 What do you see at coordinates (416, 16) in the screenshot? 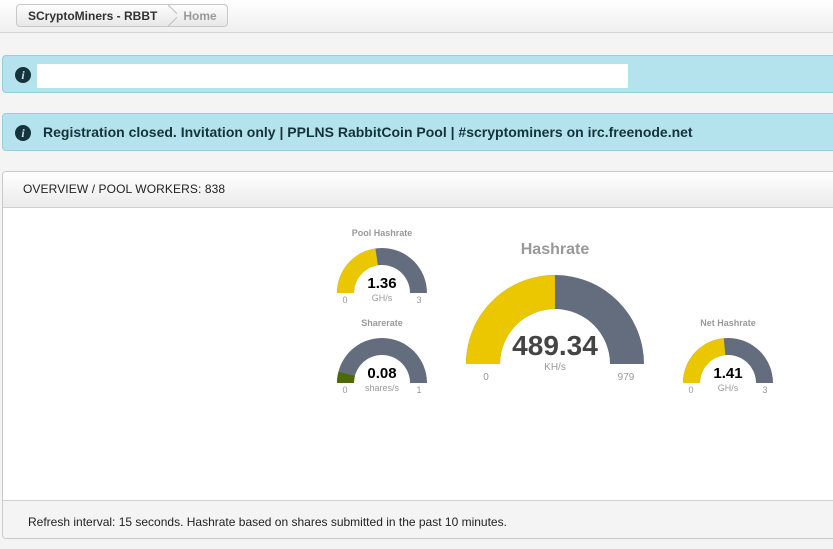
I see `top-bar: SCryptoMiners - RBBT Home` at bounding box center [416, 16].